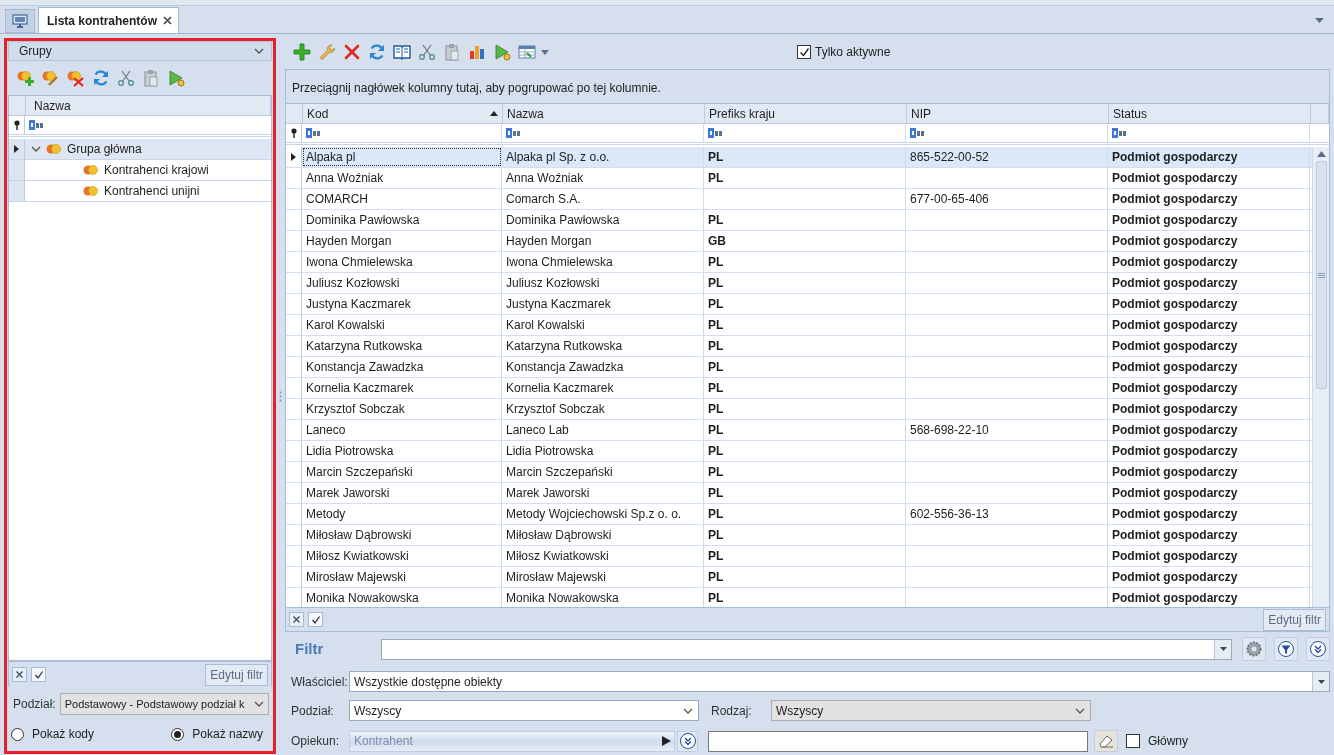 Image resolution: width=1334 pixels, height=755 pixels. What do you see at coordinates (402, 493) in the screenshot?
I see `table-cell: Marek Jaworski` at bounding box center [402, 493].